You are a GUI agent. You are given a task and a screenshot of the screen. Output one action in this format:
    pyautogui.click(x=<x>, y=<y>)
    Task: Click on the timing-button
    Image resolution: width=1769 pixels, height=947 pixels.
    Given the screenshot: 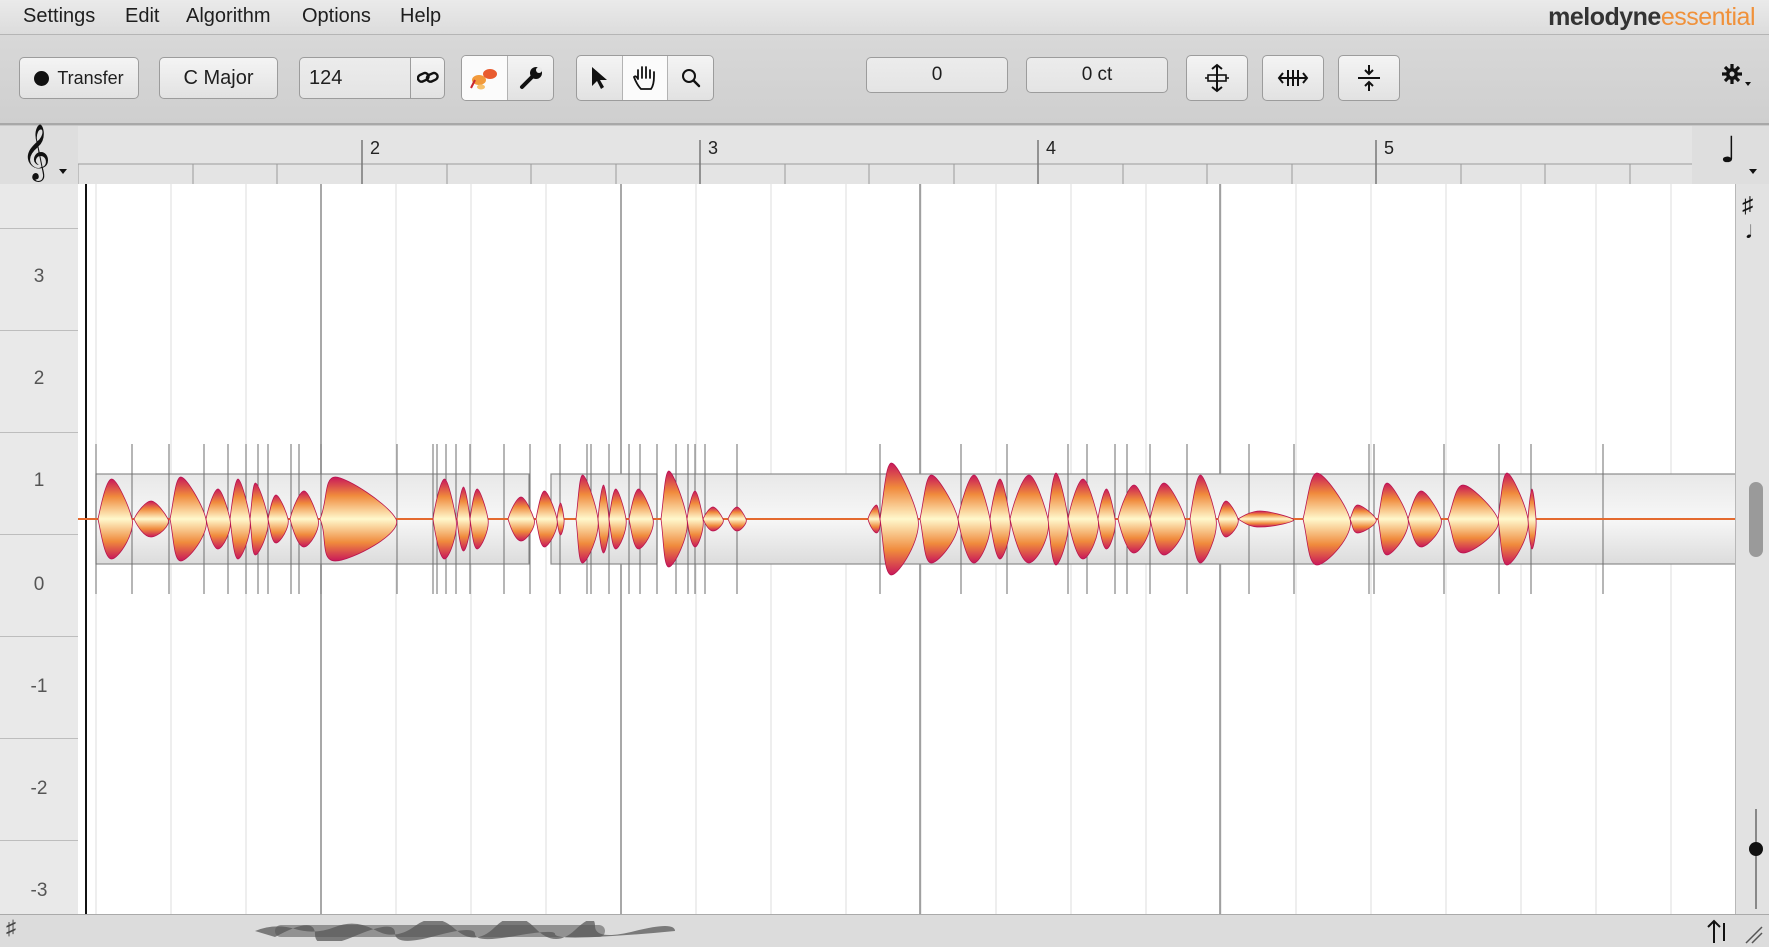 What is the action you would take?
    pyautogui.click(x=1293, y=78)
    